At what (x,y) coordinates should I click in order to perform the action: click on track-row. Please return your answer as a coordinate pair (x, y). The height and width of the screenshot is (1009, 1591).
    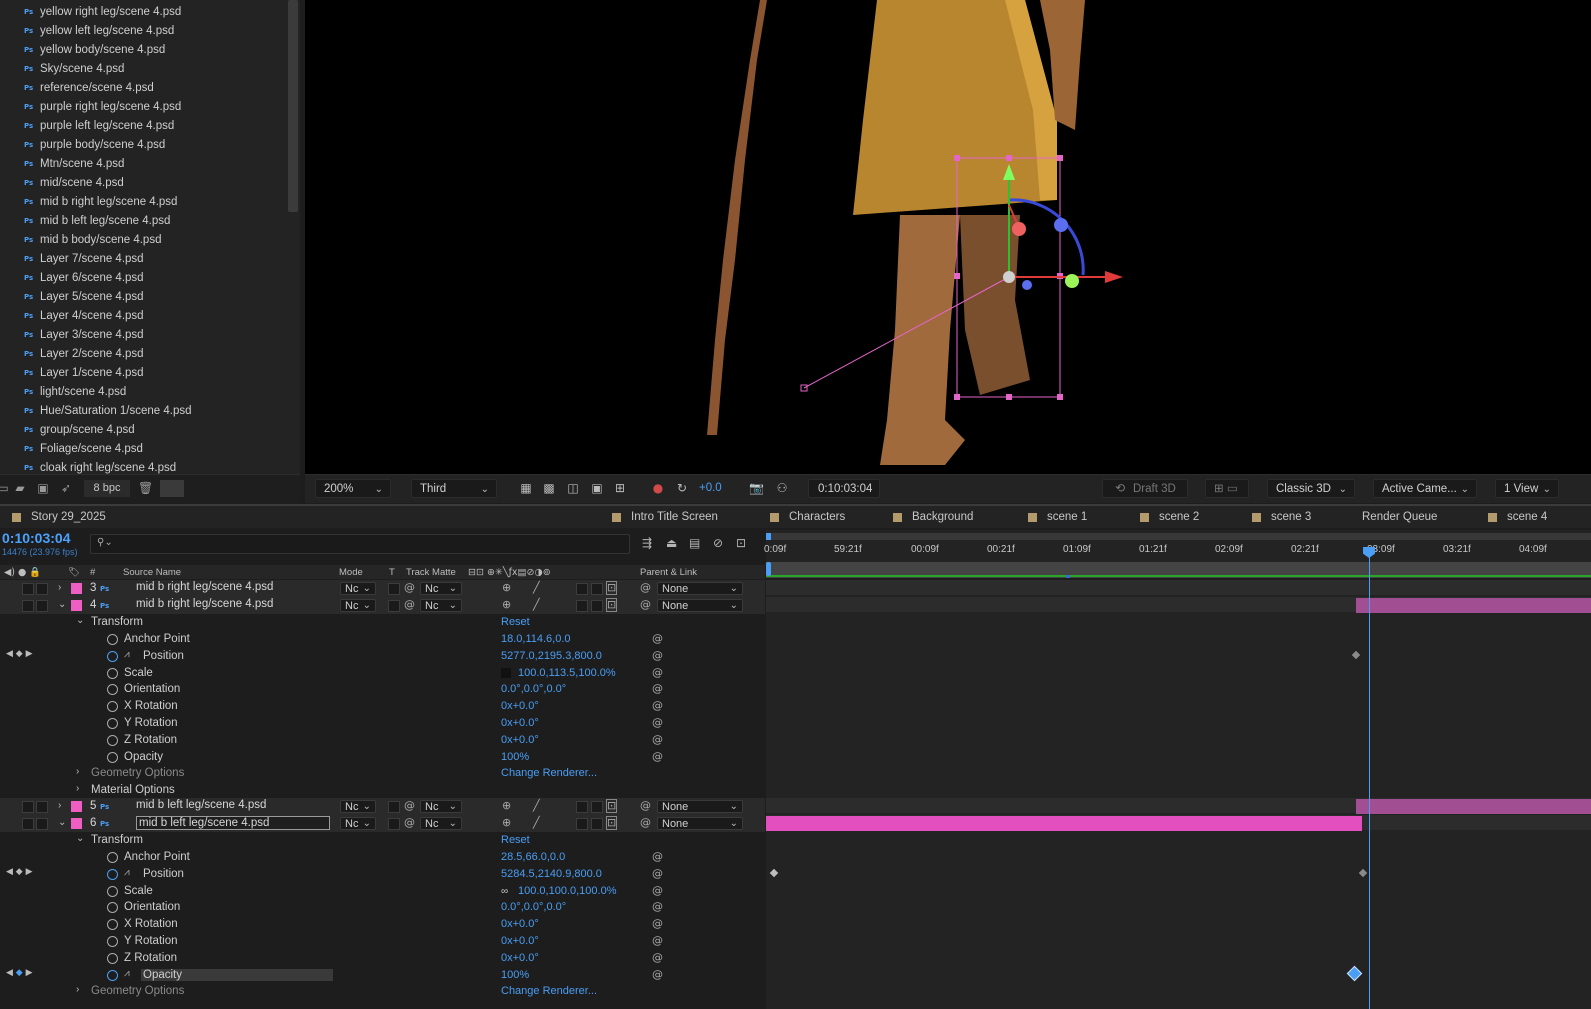
    Looking at the image, I should click on (1178, 587).